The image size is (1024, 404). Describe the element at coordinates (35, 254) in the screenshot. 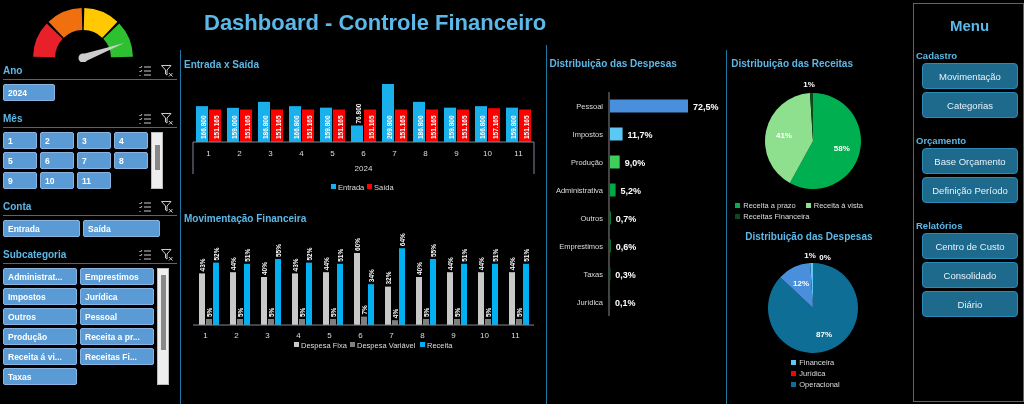

I see `slicer-title: Subcategoria` at that location.